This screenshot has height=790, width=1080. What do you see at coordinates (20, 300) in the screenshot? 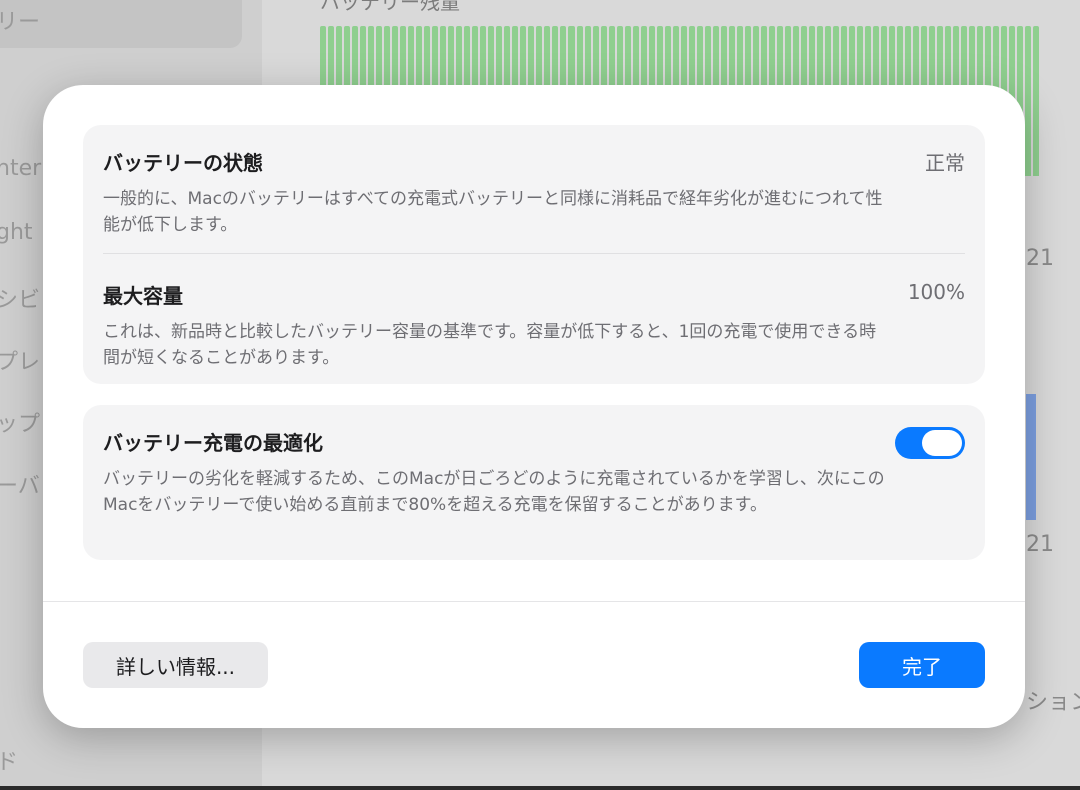
I see `background-sidebar-label: シビ` at bounding box center [20, 300].